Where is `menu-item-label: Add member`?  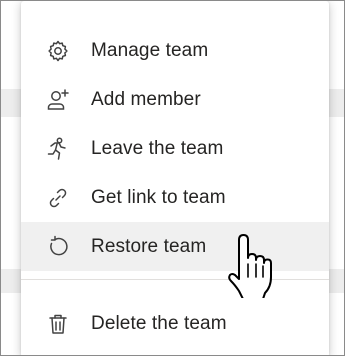
menu-item-label: Add member is located at coordinates (146, 99).